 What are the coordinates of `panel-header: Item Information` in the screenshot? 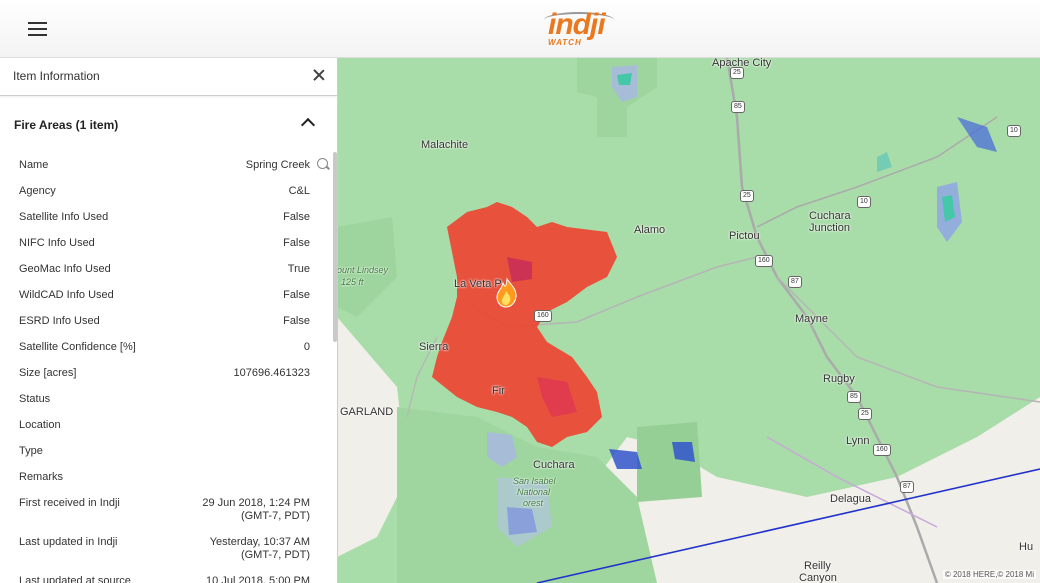 It's located at (168, 76).